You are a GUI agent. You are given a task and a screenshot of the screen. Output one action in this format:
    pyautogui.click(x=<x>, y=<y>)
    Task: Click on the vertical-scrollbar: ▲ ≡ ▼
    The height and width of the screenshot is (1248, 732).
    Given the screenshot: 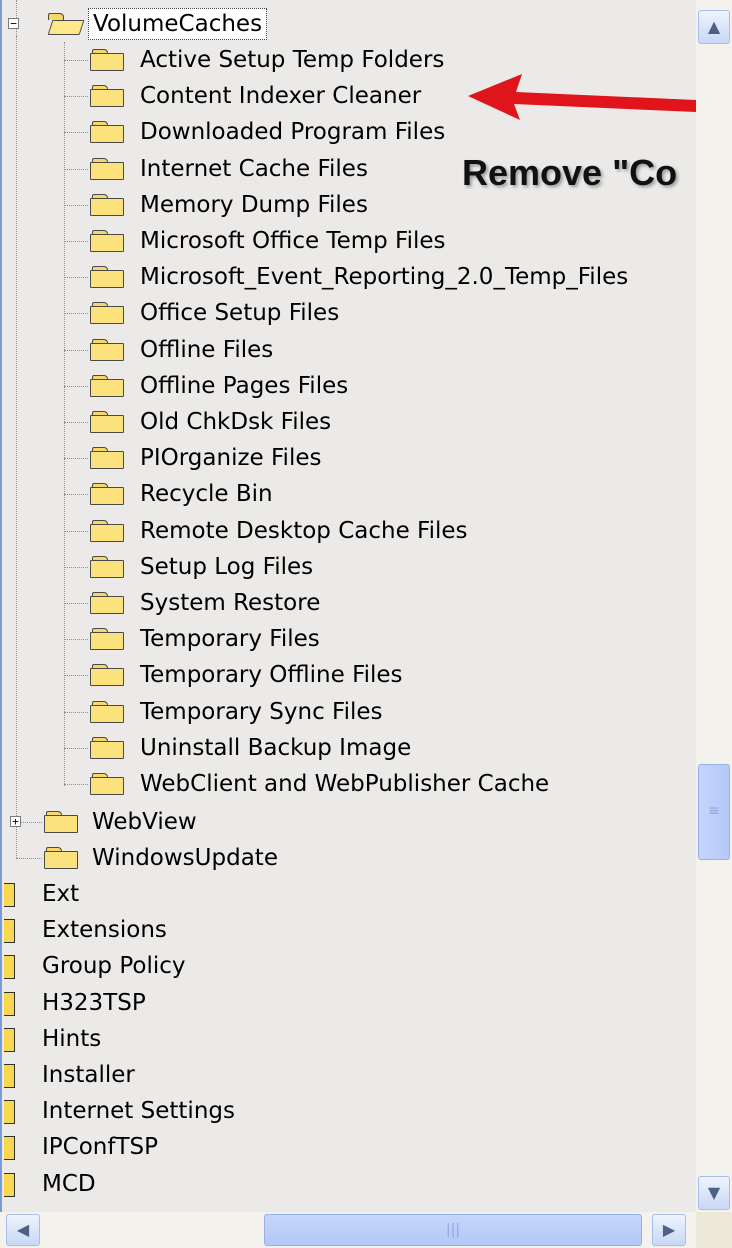 What is the action you would take?
    pyautogui.click(x=714, y=606)
    